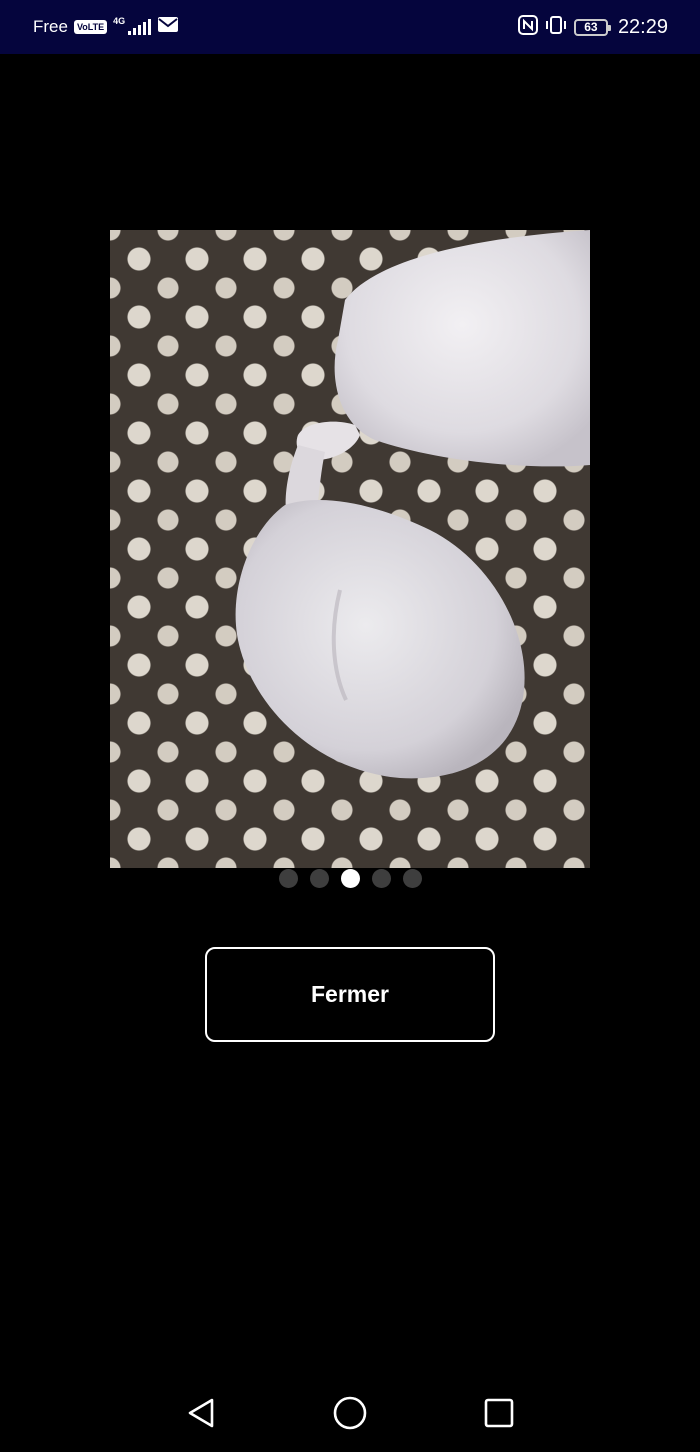  Describe the element at coordinates (119, 21) in the screenshot. I see `network-type: 4G` at that location.